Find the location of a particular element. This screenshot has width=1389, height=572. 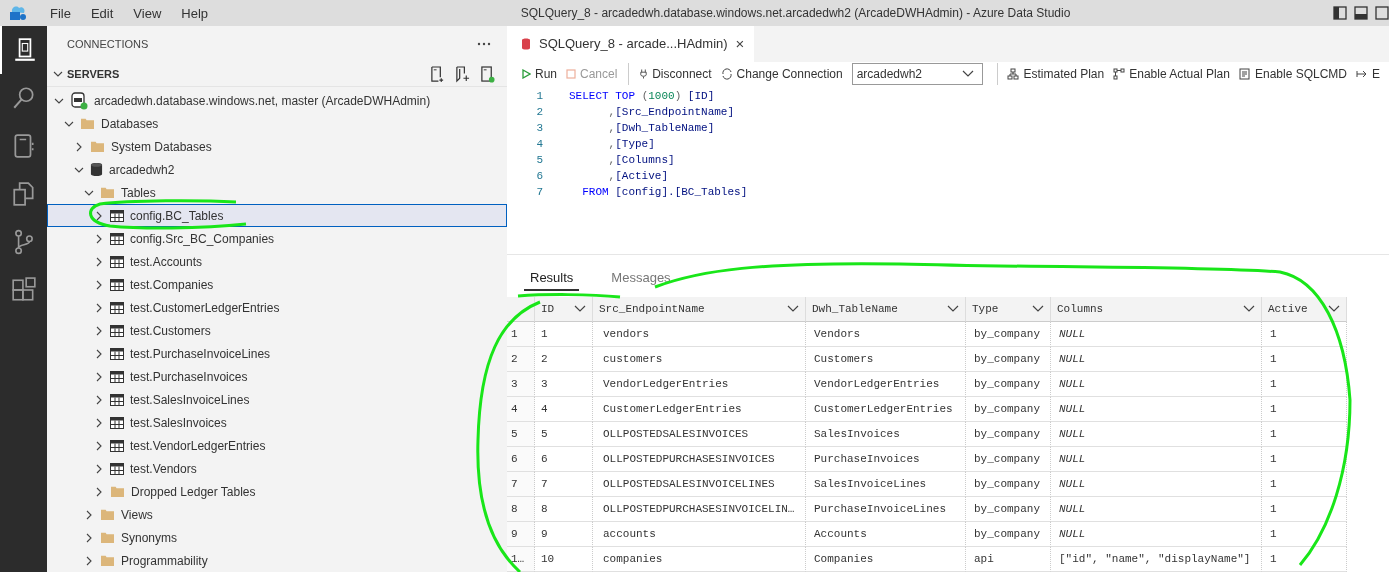

tree-item: arcadedwh2 is located at coordinates (277, 169).